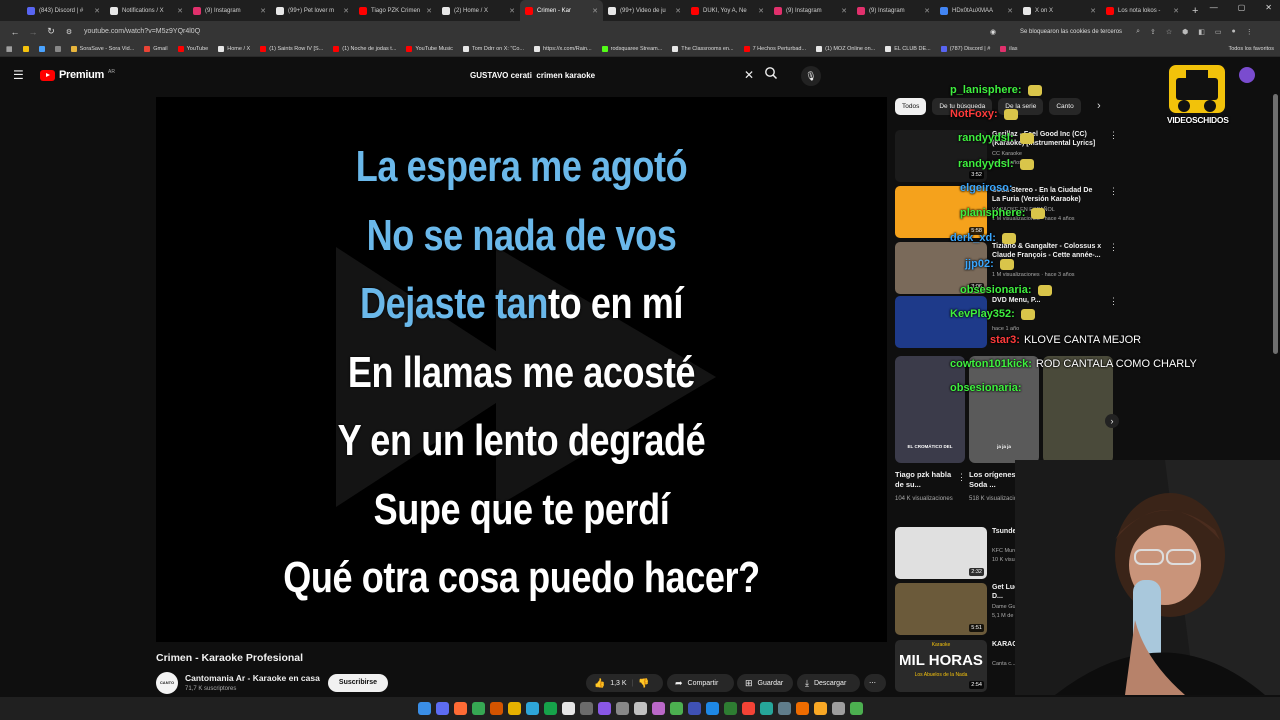 Image resolution: width=1280 pixels, height=720 pixels. What do you see at coordinates (9, 49) in the screenshot?
I see `apps-icon: ▦` at bounding box center [9, 49].